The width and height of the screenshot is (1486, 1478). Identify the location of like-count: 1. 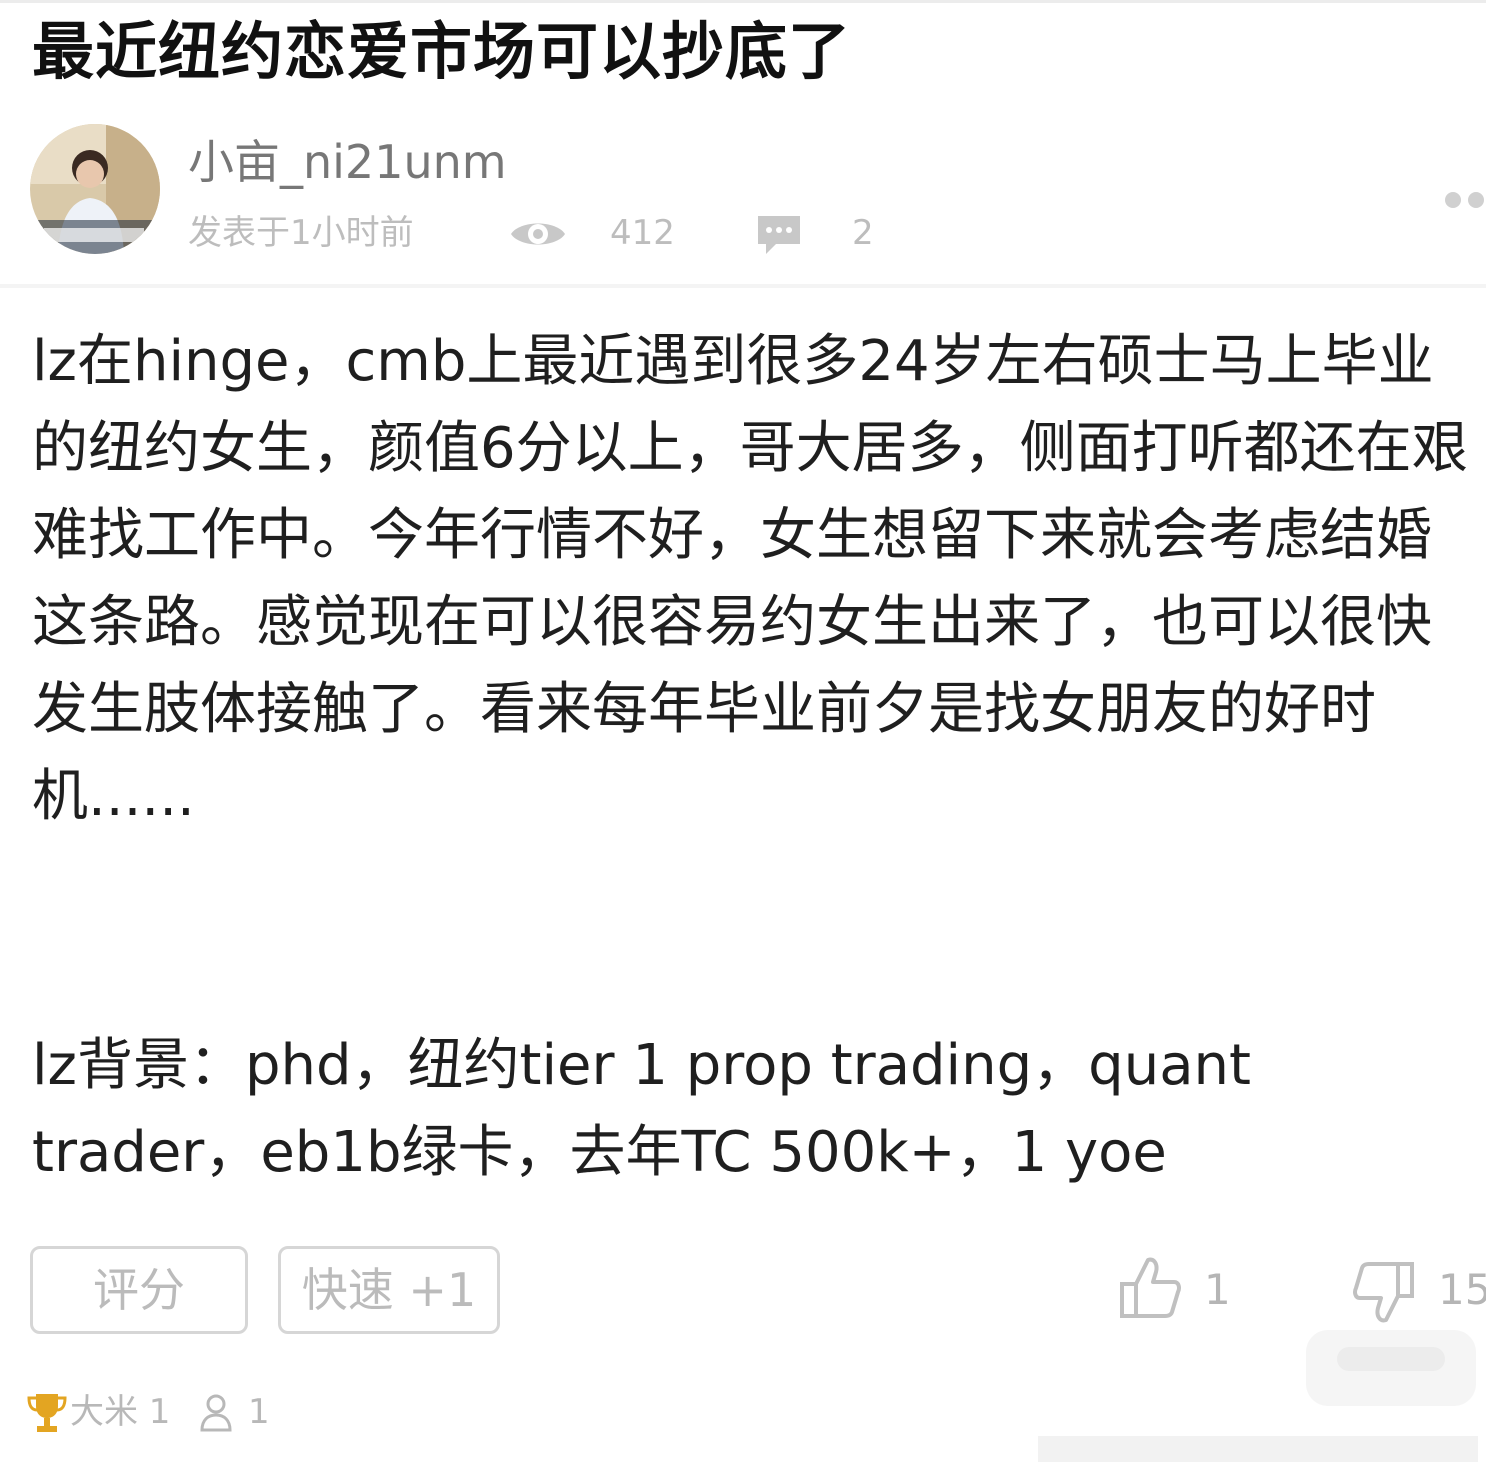
(1217, 1289).